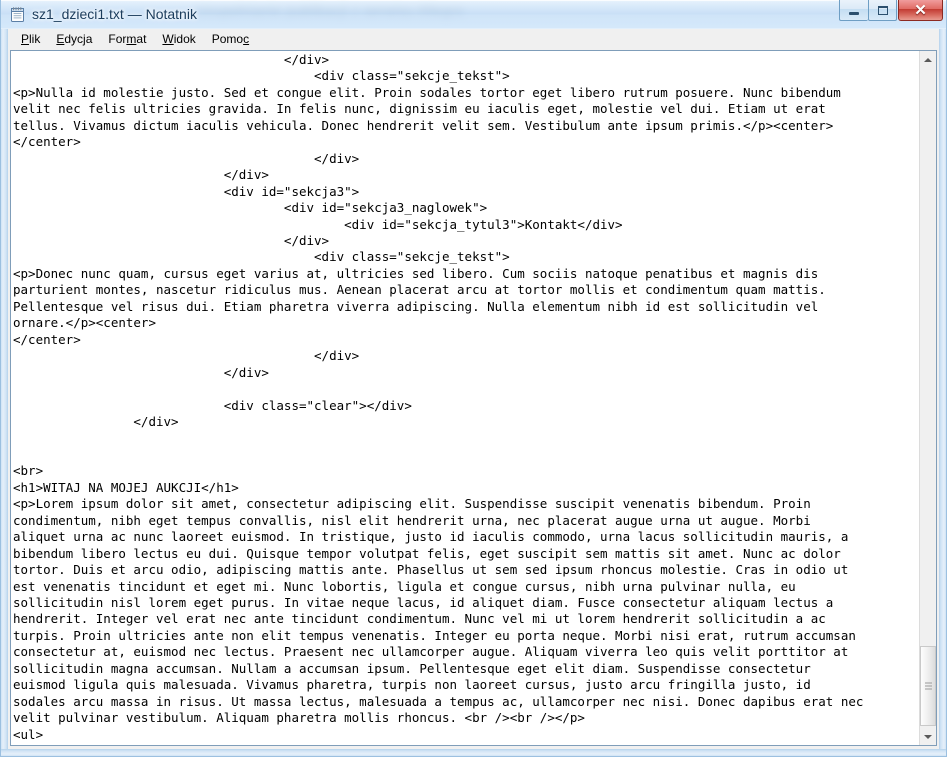  I want to click on window-title: sz1_dzieci1.txt — Notatnik, so click(114, 14).